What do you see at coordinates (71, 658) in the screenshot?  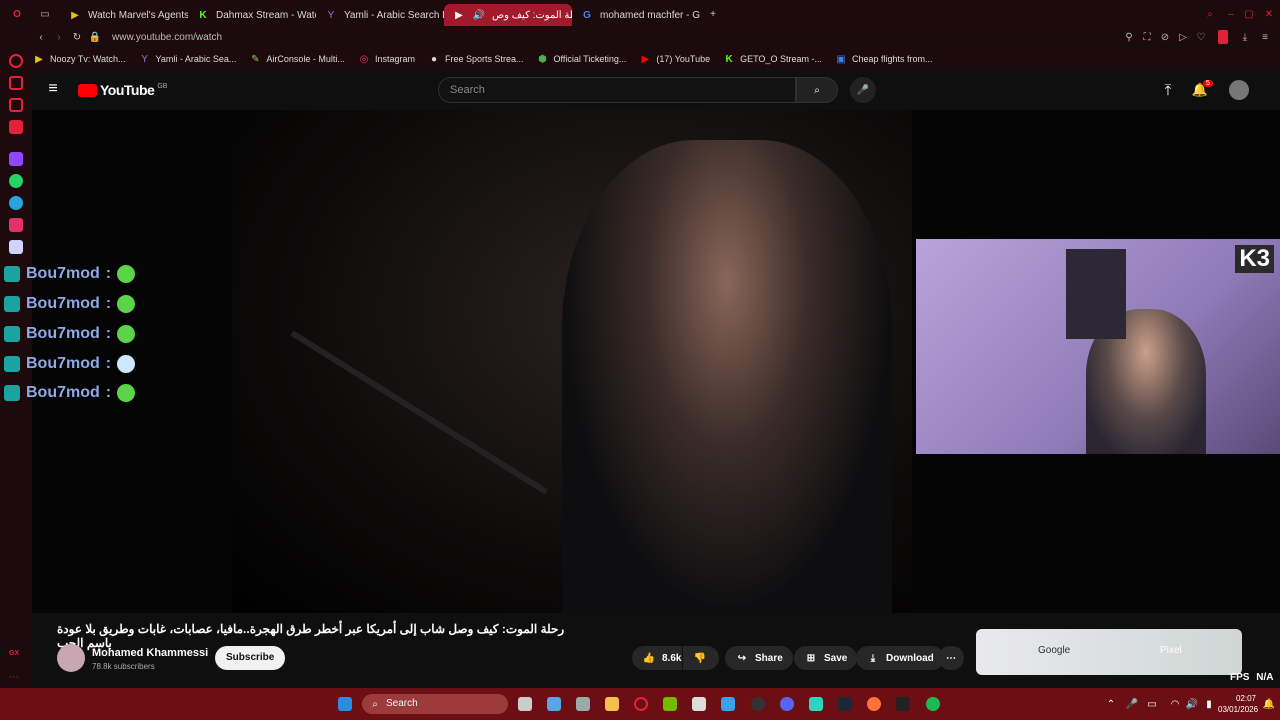 I see `channel-avatar` at bounding box center [71, 658].